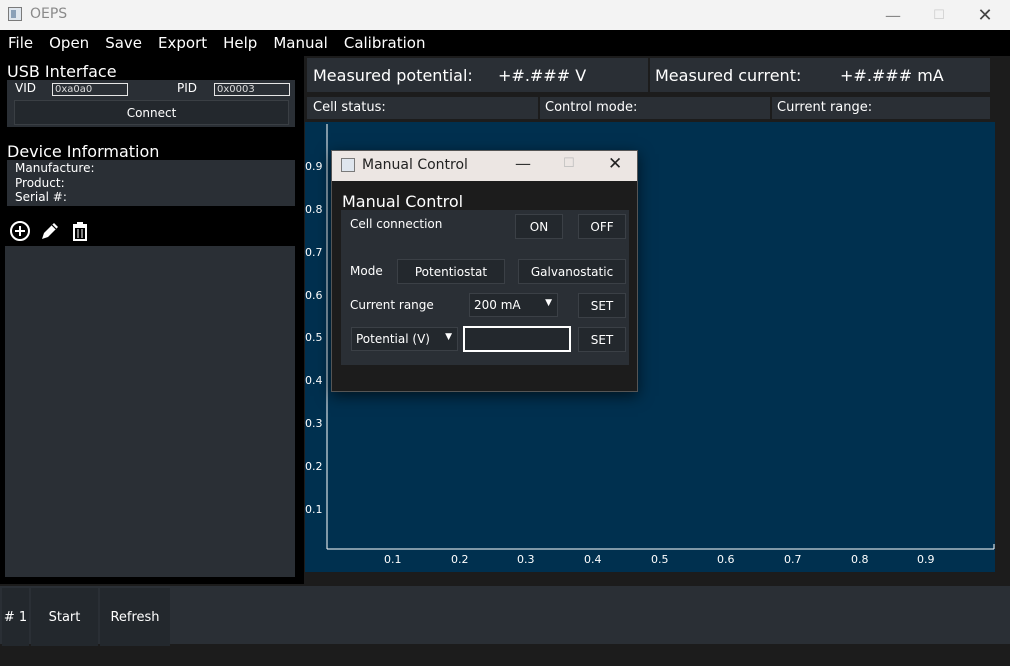 The height and width of the screenshot is (666, 1010). I want to click on cell-connection-label: Cell connection, so click(396, 224).